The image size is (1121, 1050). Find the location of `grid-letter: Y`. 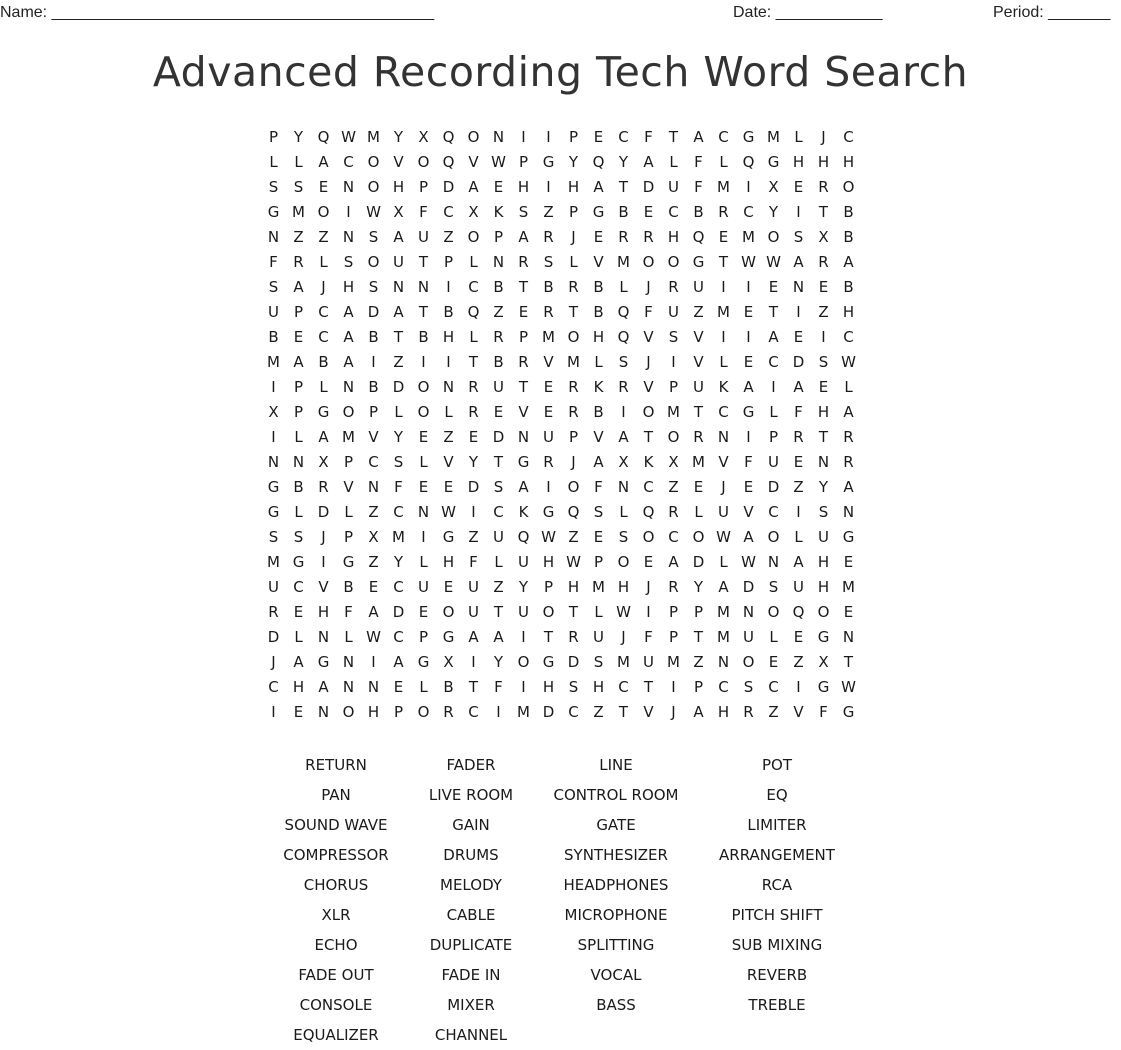

grid-letter: Y is located at coordinates (823, 486).